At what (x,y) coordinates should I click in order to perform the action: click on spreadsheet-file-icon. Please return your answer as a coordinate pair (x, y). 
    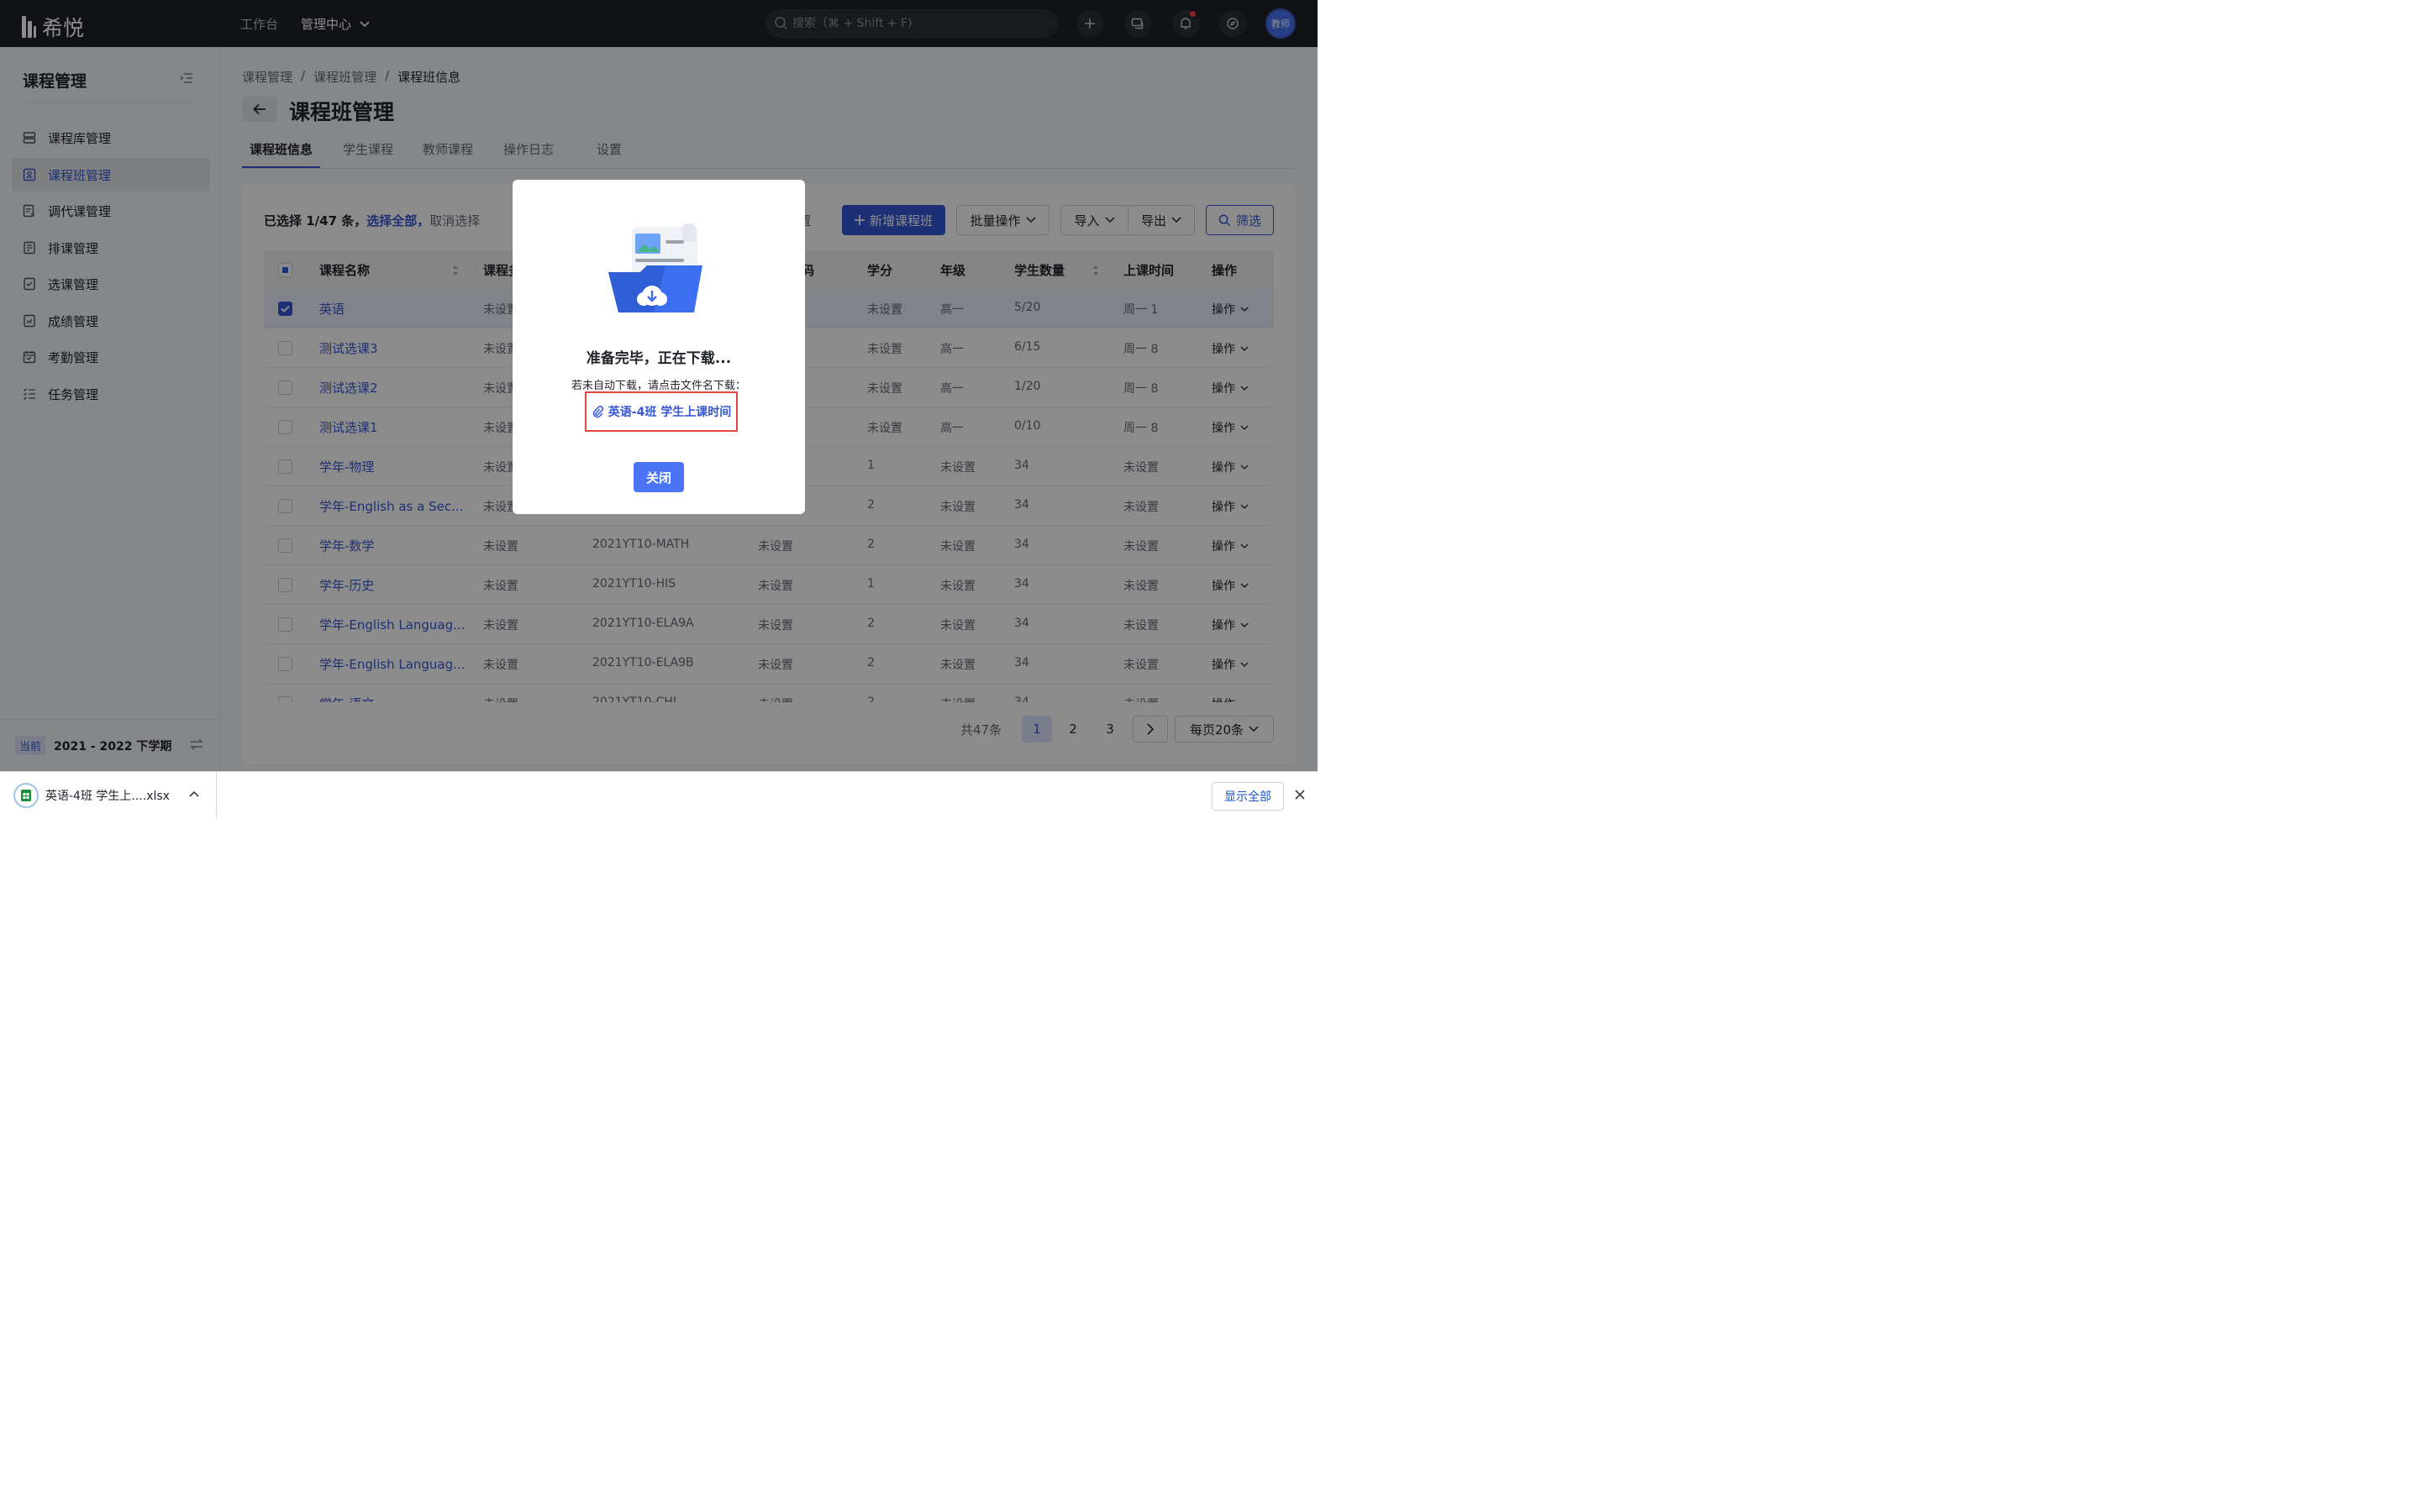
    Looking at the image, I should click on (26, 795).